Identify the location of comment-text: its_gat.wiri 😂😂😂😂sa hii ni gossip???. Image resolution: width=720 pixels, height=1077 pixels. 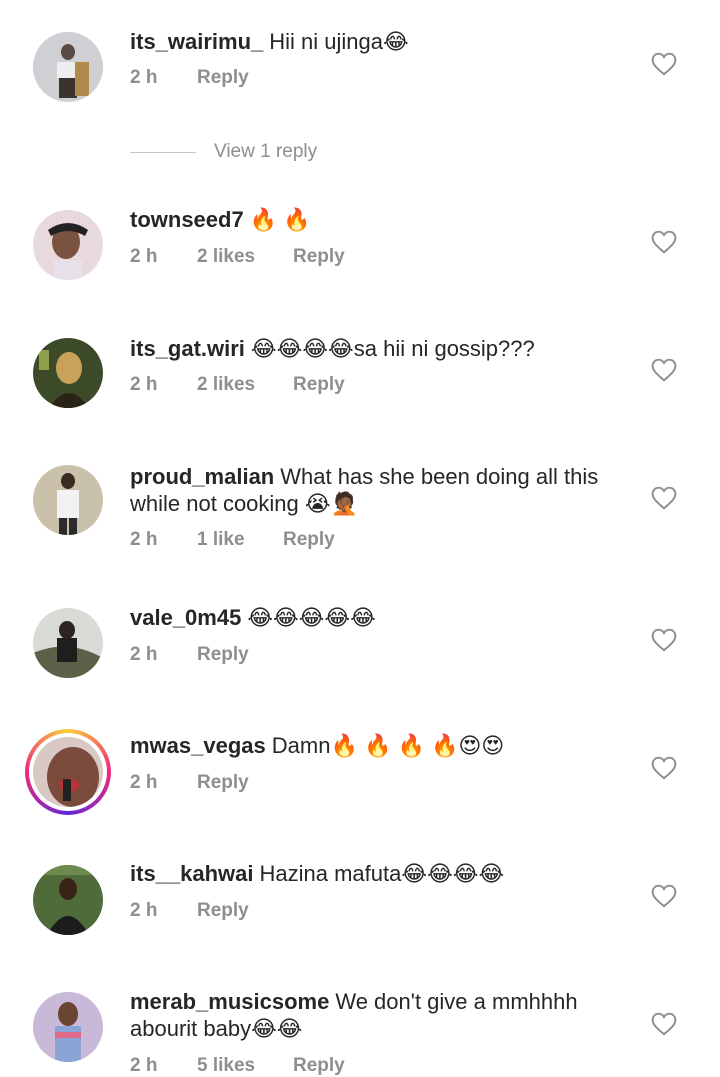
(380, 348).